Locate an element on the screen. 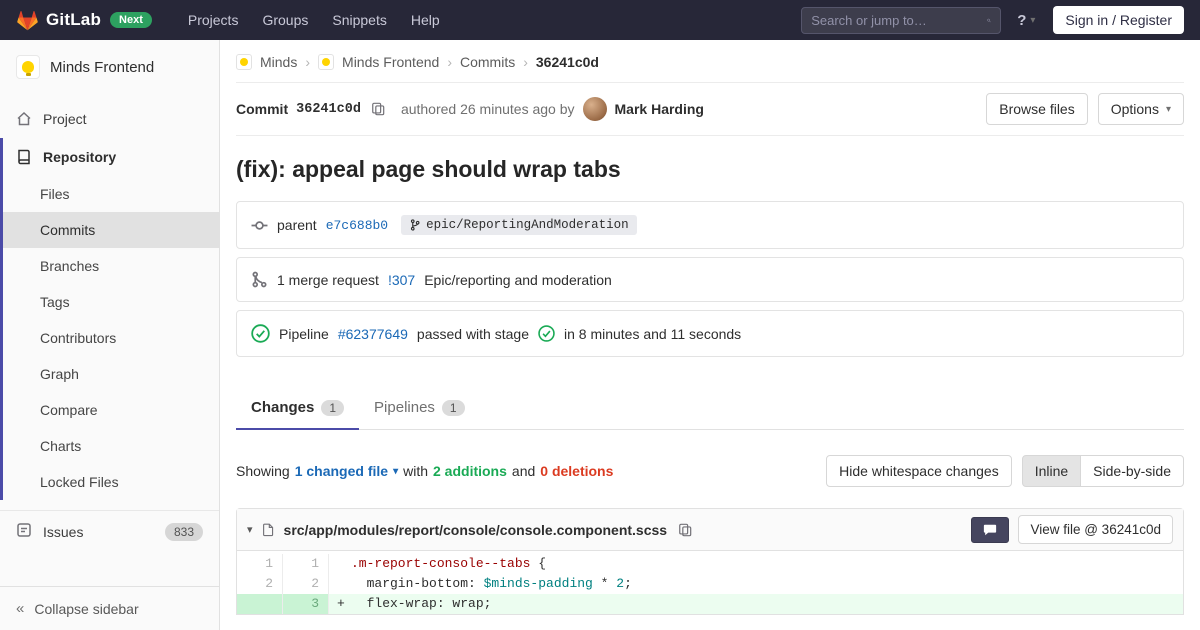 The height and width of the screenshot is (630, 1200). copy-icon is located at coordinates (685, 529).